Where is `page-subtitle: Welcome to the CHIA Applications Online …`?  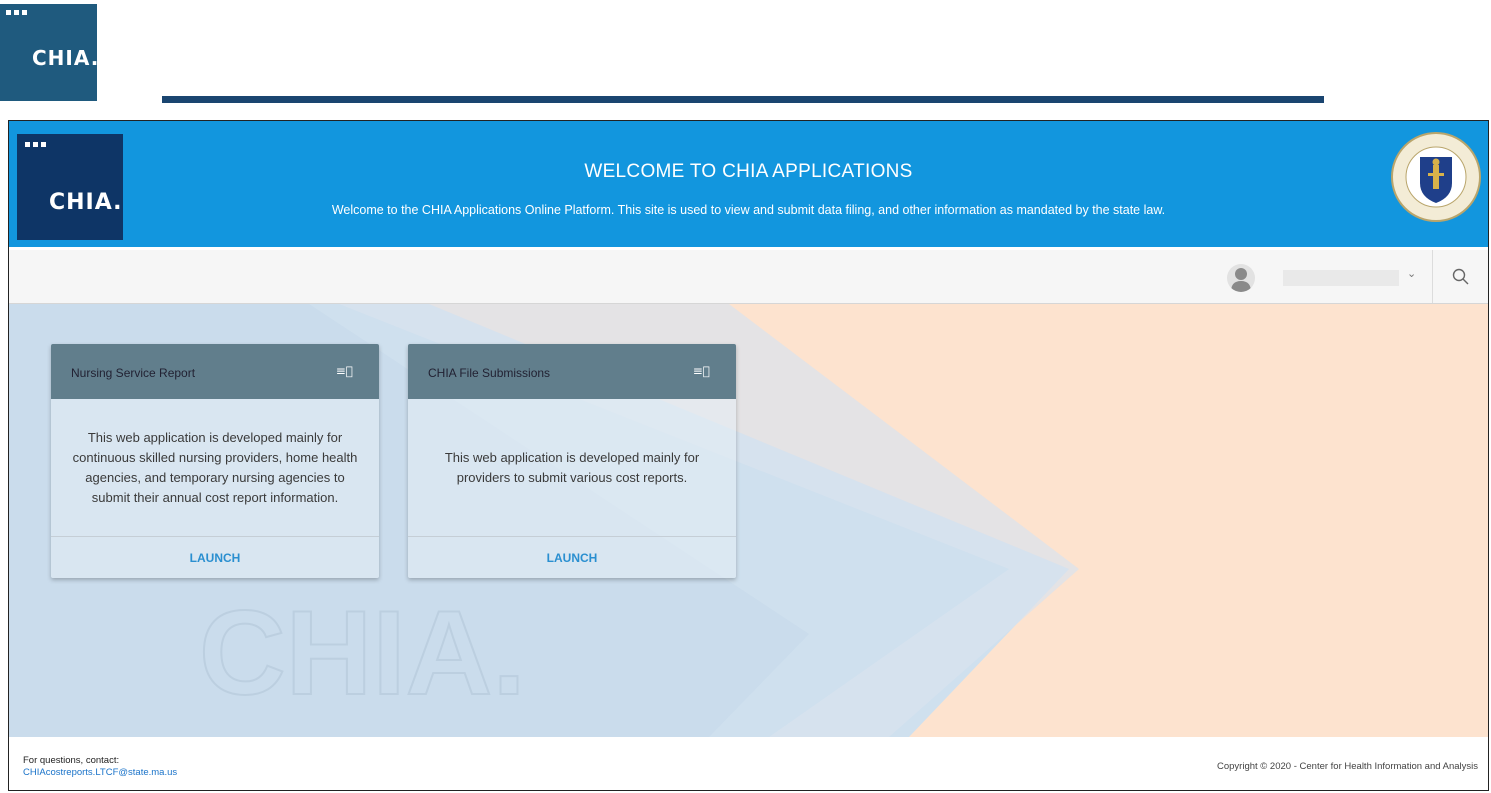 page-subtitle: Welcome to the CHIA Applications Online … is located at coordinates (748, 210).